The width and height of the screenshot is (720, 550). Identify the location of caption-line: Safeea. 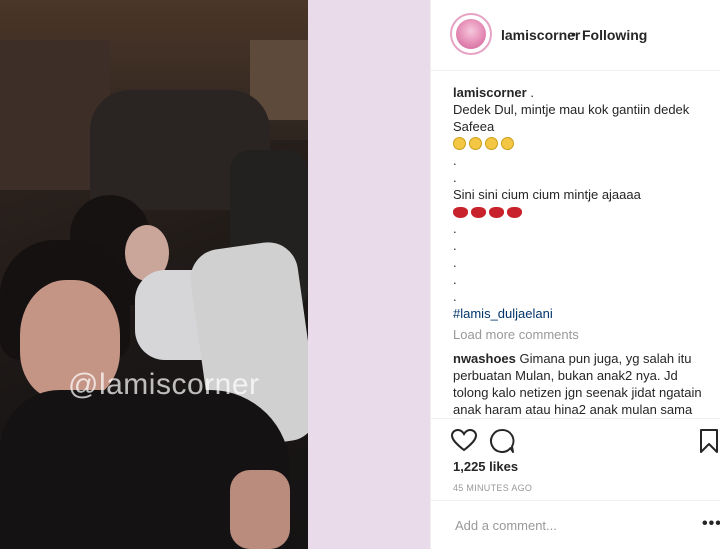
(474, 126).